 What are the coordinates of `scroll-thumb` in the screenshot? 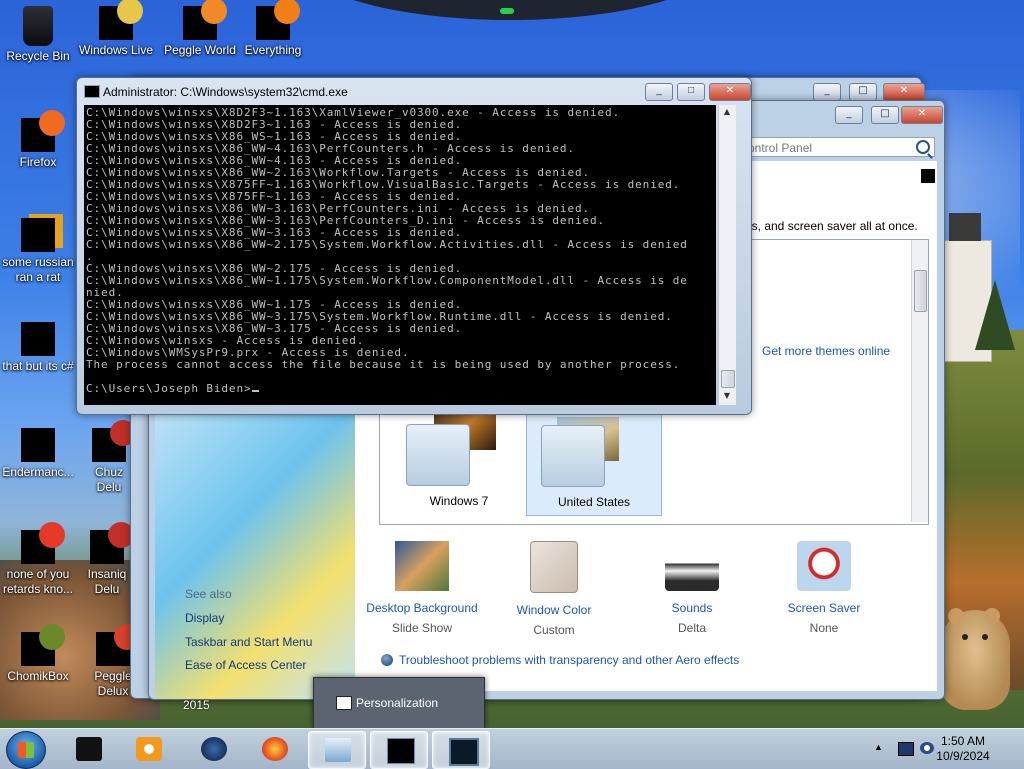 It's located at (728, 379).